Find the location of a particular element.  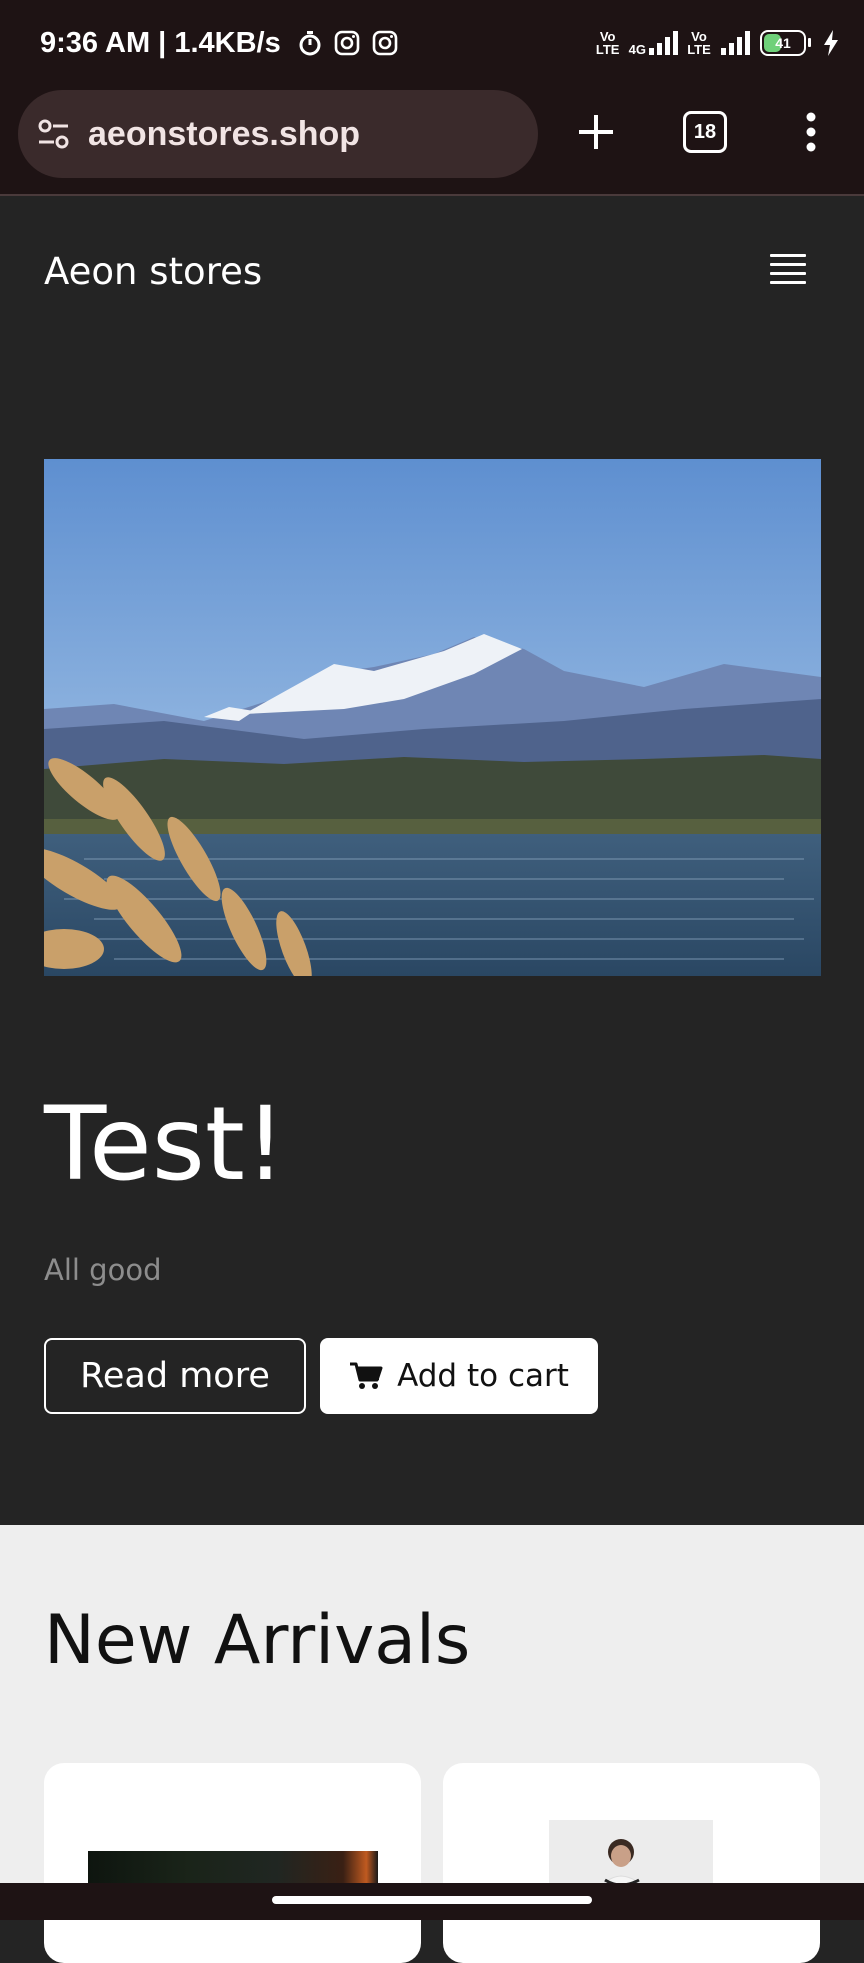

site-brand: Aeon stores is located at coordinates (153, 271).